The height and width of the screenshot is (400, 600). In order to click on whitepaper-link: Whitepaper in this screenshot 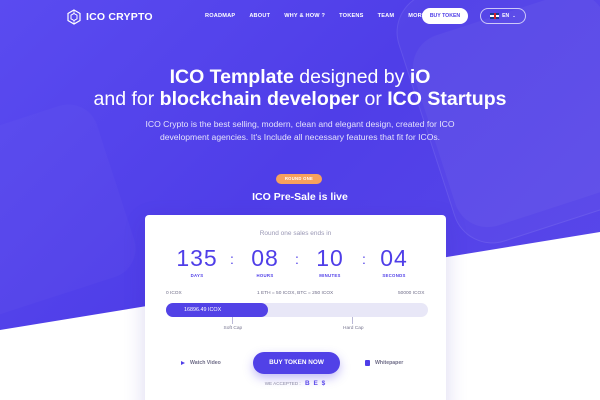, I will do `click(384, 363)`.